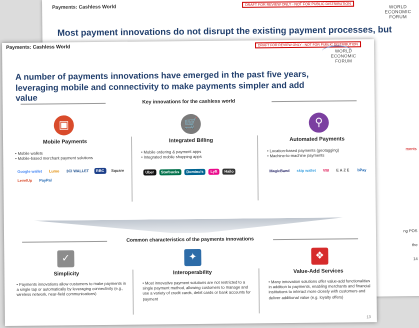 The height and width of the screenshot is (328, 419). I want to click on logo: PayPal, so click(45, 180).